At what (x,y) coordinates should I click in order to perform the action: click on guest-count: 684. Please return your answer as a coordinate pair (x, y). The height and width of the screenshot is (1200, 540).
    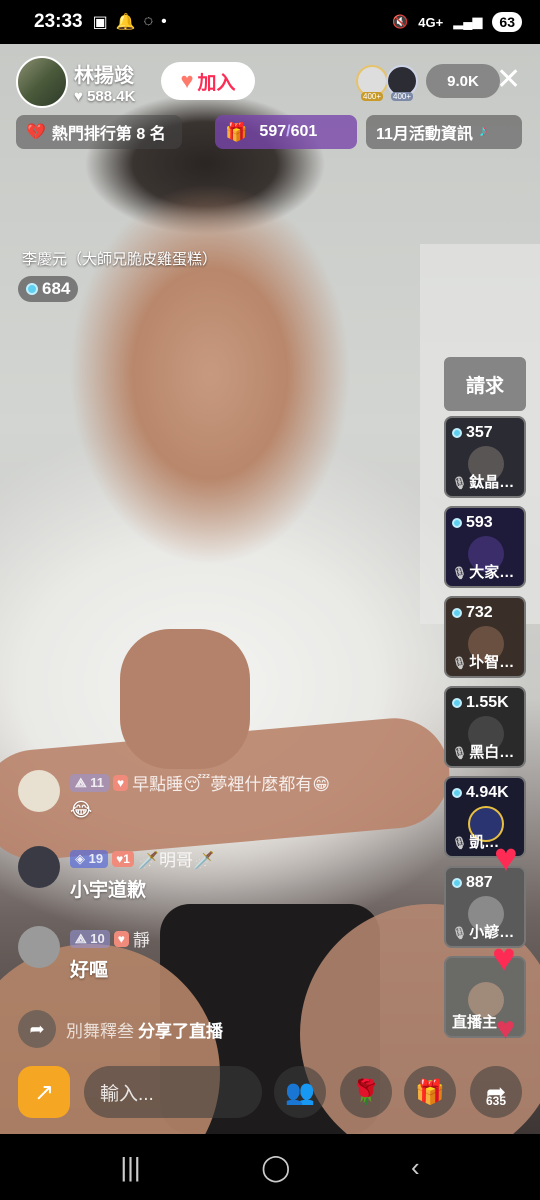
    Looking at the image, I should click on (48, 289).